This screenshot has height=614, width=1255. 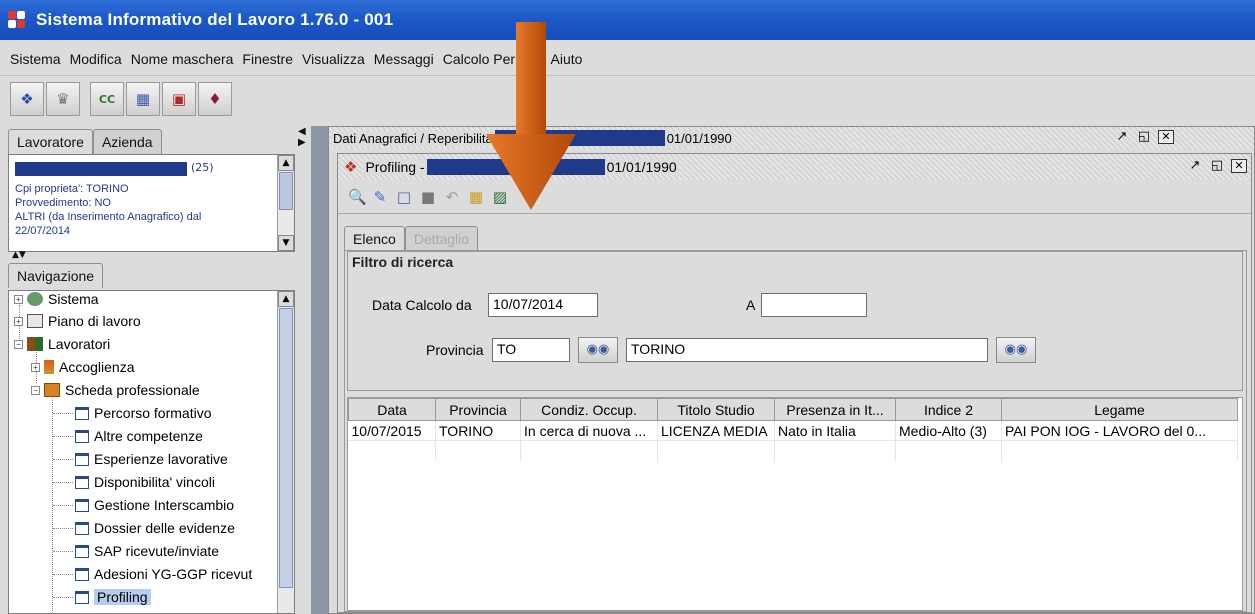 What do you see at coordinates (478, 430) in the screenshot?
I see `cell-provincia: TORINO` at bounding box center [478, 430].